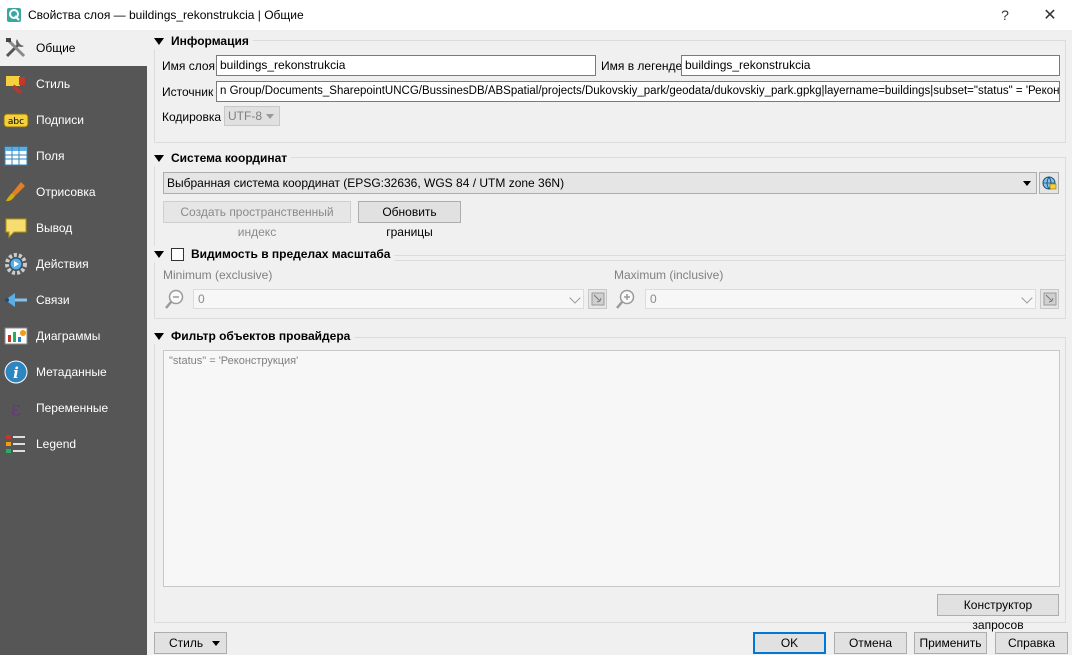 This screenshot has height=655, width=1072. I want to click on sidebar-item-legend: Legend, so click(73, 444).